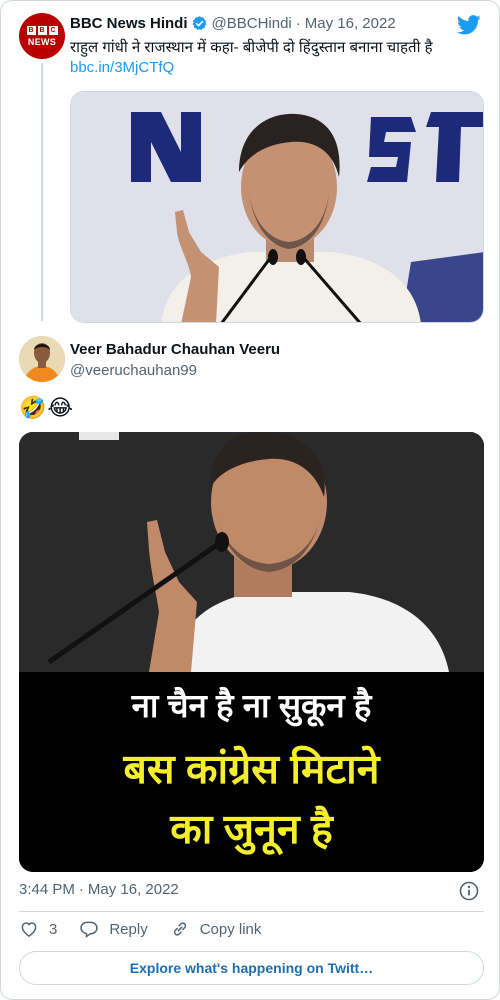 This screenshot has height=1000, width=500. Describe the element at coordinates (350, 23) in the screenshot. I see `parent-tweet-date: May 16, 2022` at that location.